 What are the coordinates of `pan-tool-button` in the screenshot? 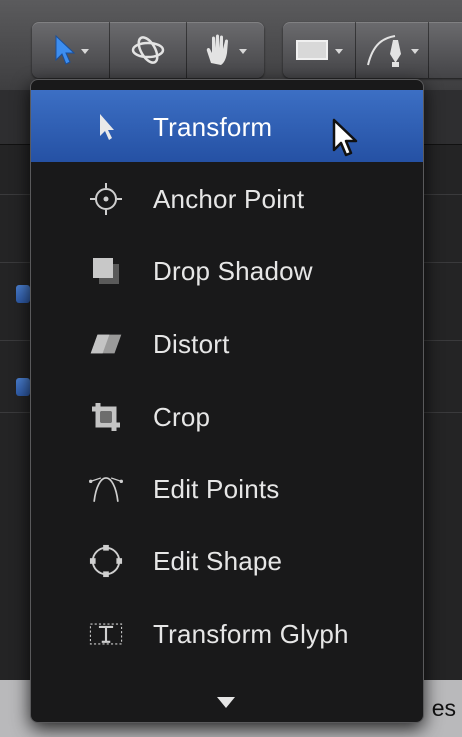 It's located at (225, 50).